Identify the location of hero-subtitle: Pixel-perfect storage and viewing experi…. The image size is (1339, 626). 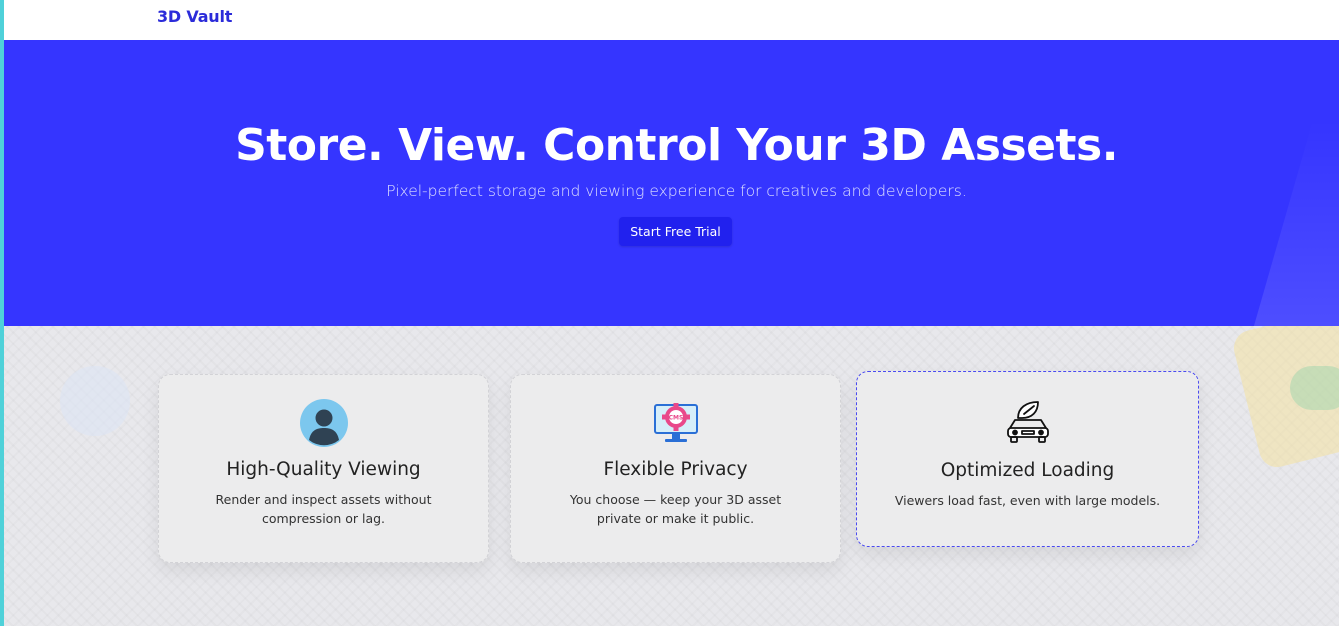
(676, 191).